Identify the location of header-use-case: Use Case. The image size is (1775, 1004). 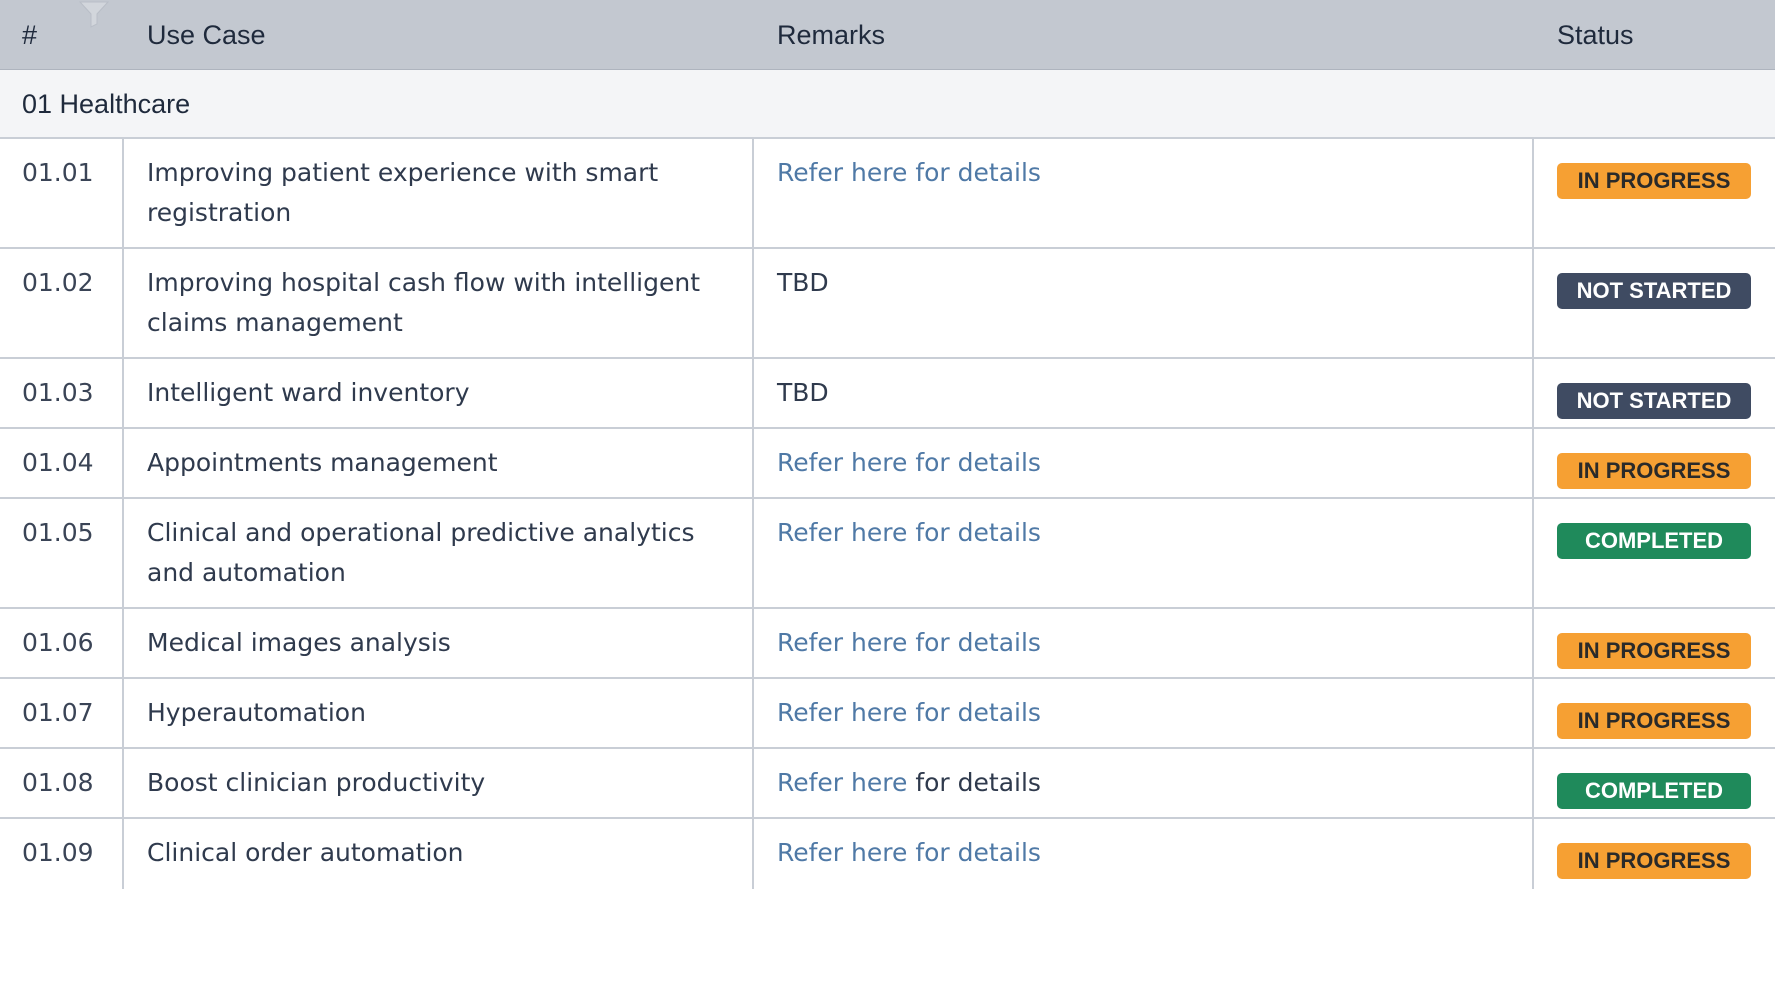
(206, 35).